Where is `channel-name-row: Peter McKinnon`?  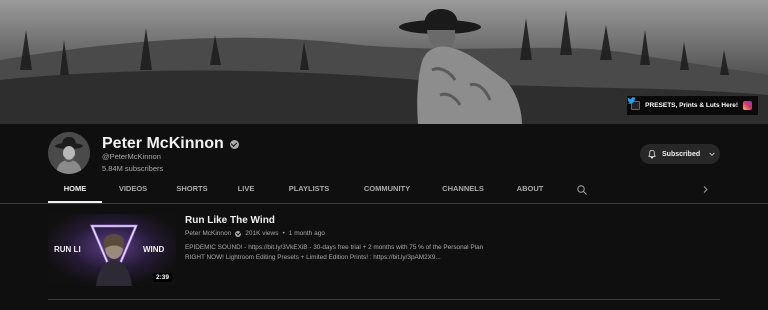 channel-name-row: Peter McKinnon is located at coordinates (170, 144).